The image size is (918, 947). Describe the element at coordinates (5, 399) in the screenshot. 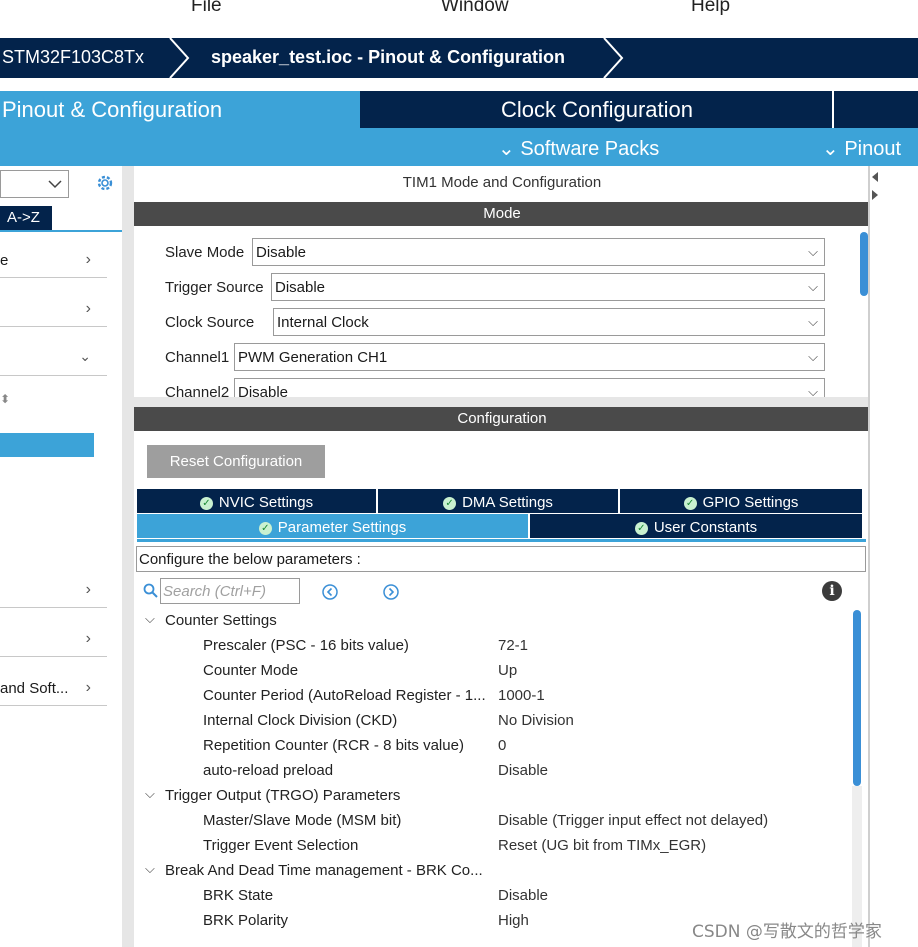

I see `sort-arrows-icon: ⬍` at that location.